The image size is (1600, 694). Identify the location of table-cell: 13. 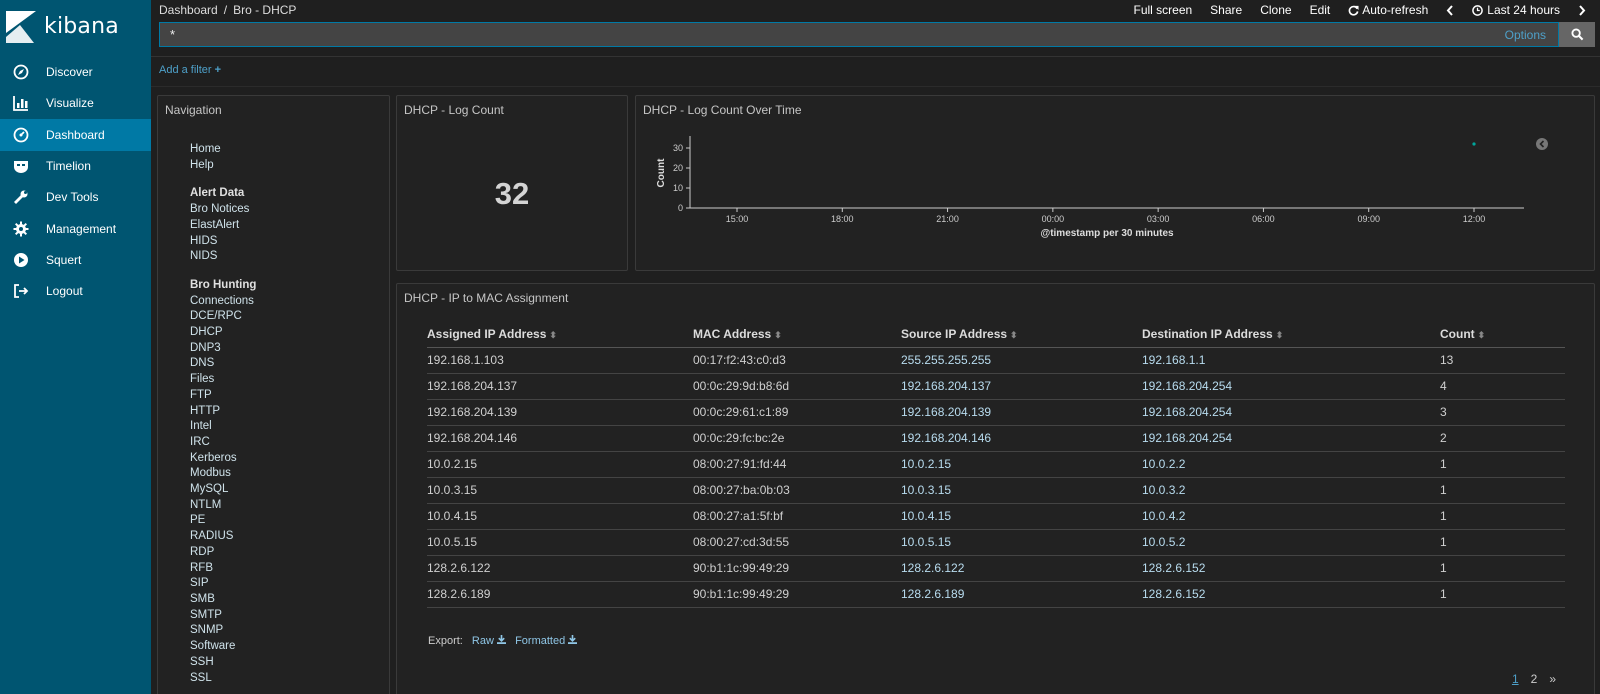
(1502, 360).